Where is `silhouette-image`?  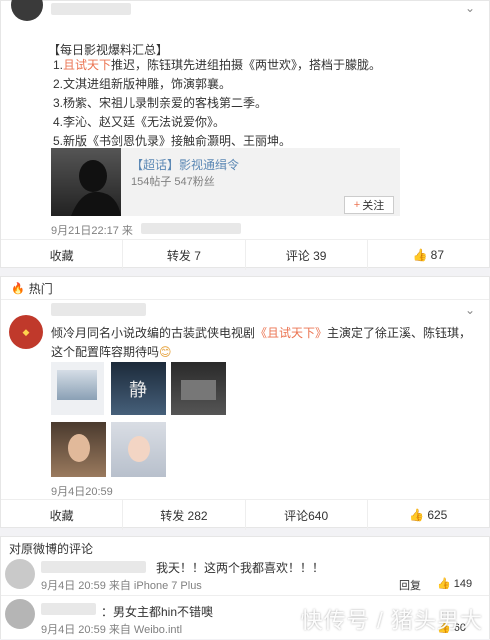
silhouette-image is located at coordinates (96, 188).